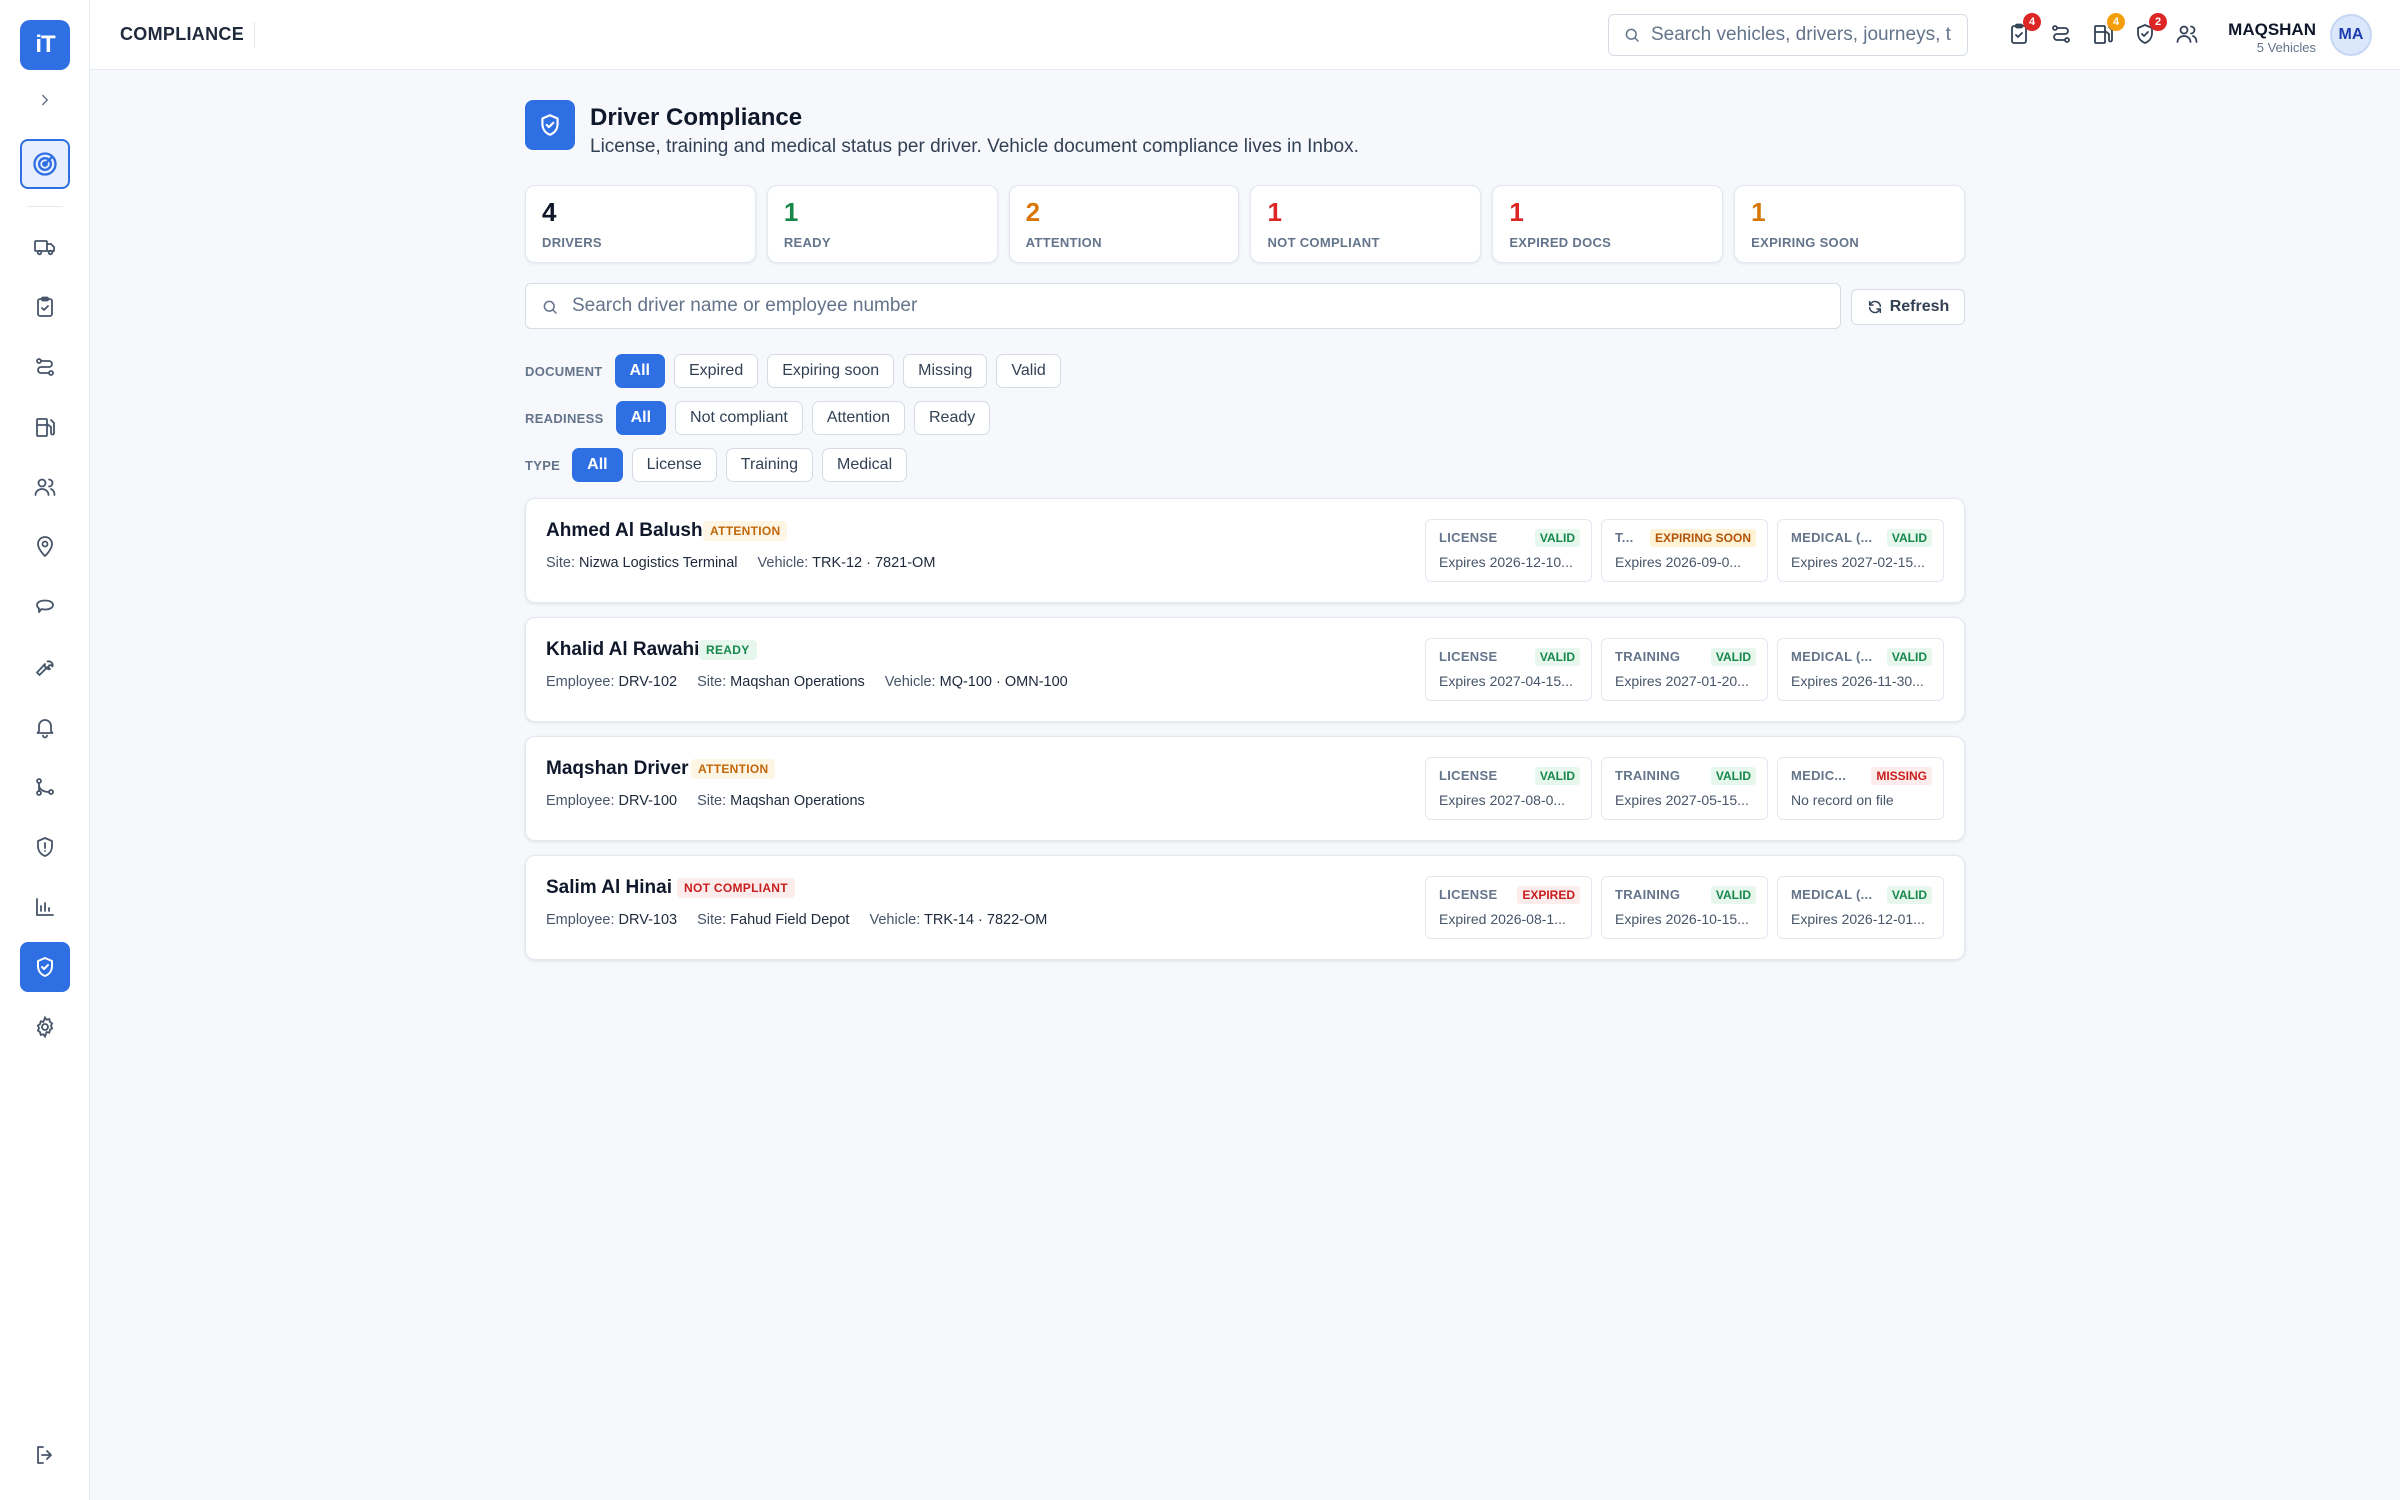 This screenshot has height=1500, width=2400. I want to click on nav-maintenance, so click(45, 667).